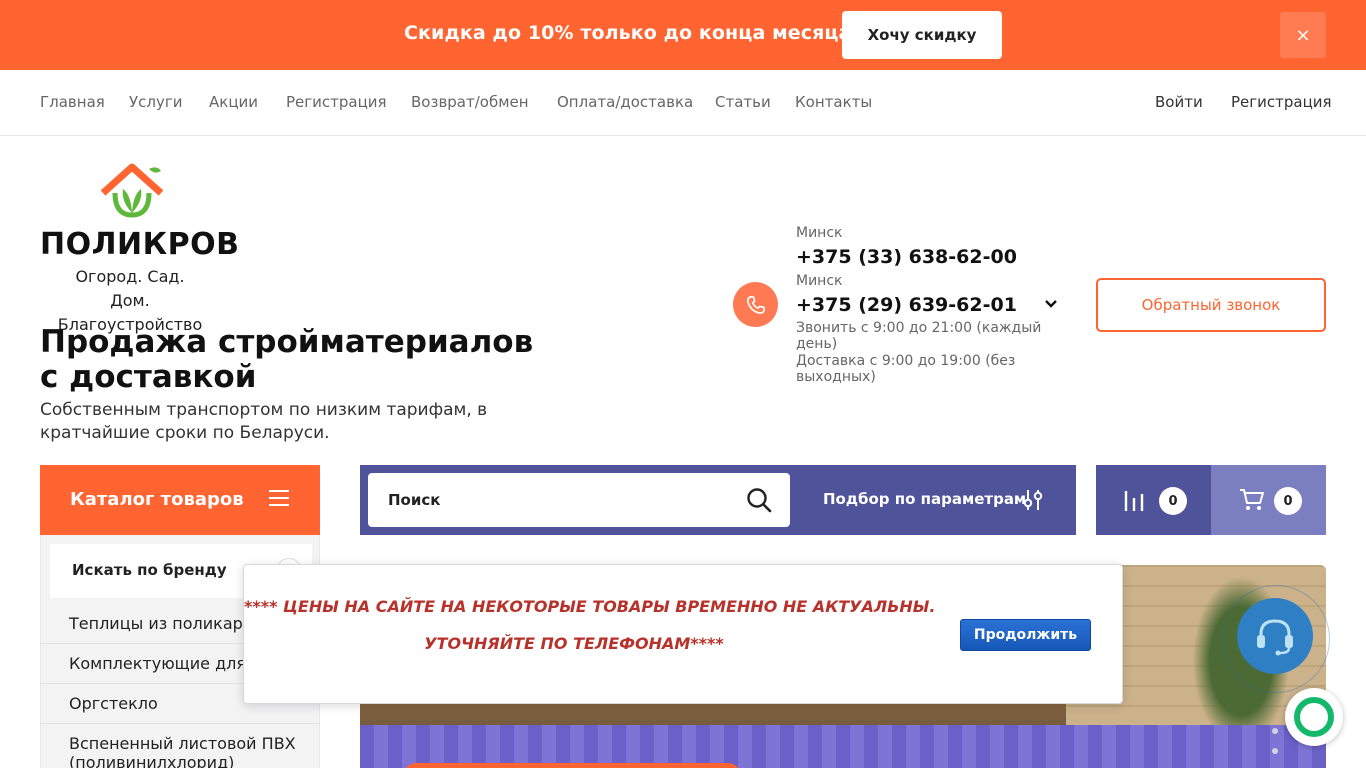 The height and width of the screenshot is (768, 1366). I want to click on logo-name: ПОЛИКРОВ, so click(140, 244).